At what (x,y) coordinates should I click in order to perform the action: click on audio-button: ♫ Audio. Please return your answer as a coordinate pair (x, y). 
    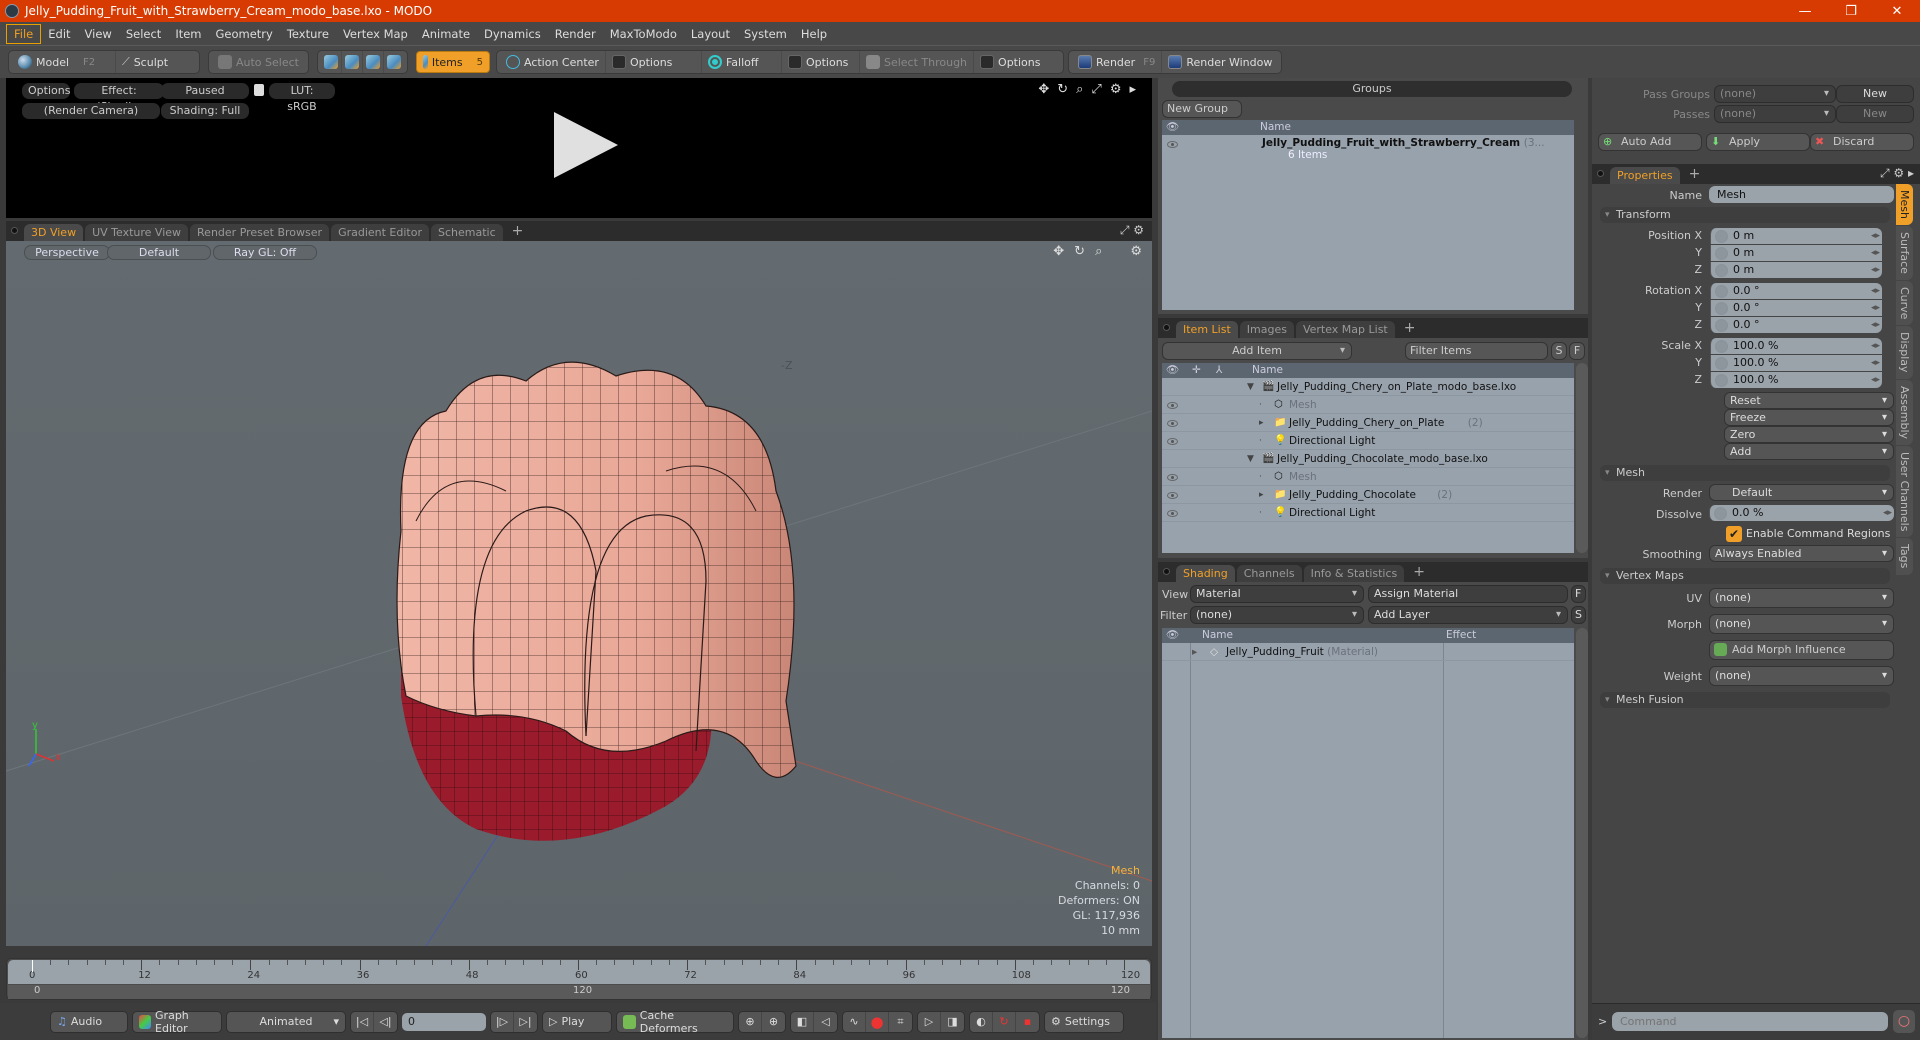
    Looking at the image, I should click on (89, 1021).